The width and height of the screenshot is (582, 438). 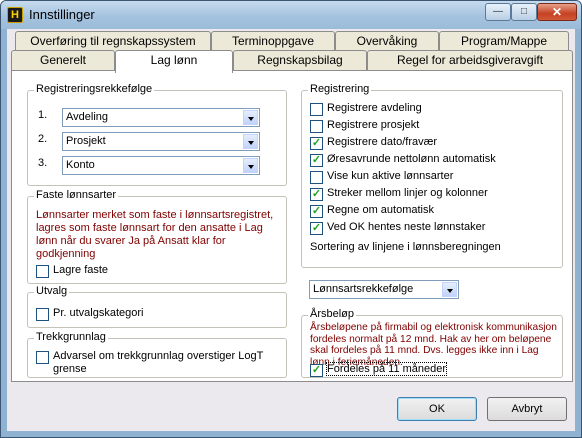 What do you see at coordinates (174, 61) in the screenshot?
I see `tab-lag-lonn: Lag lønn` at bounding box center [174, 61].